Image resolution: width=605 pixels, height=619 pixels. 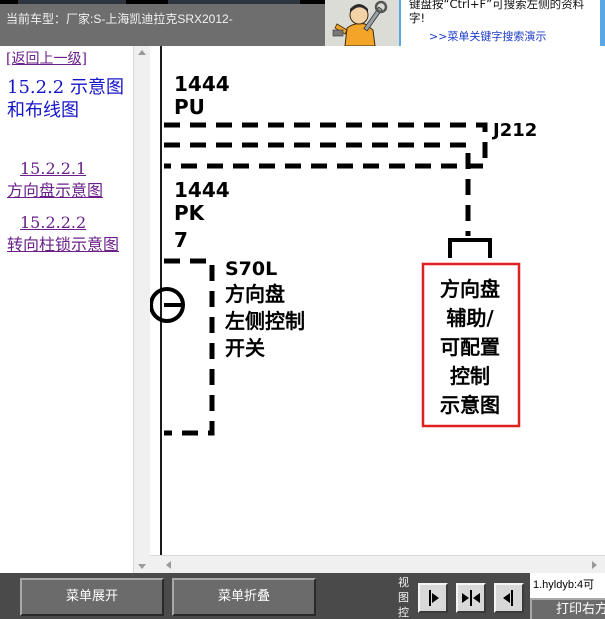 I want to click on bottom-toolbar: 菜单展开 菜单折叠 视图控 1.hyldyb:4可 打印右方, so click(x=302, y=596).